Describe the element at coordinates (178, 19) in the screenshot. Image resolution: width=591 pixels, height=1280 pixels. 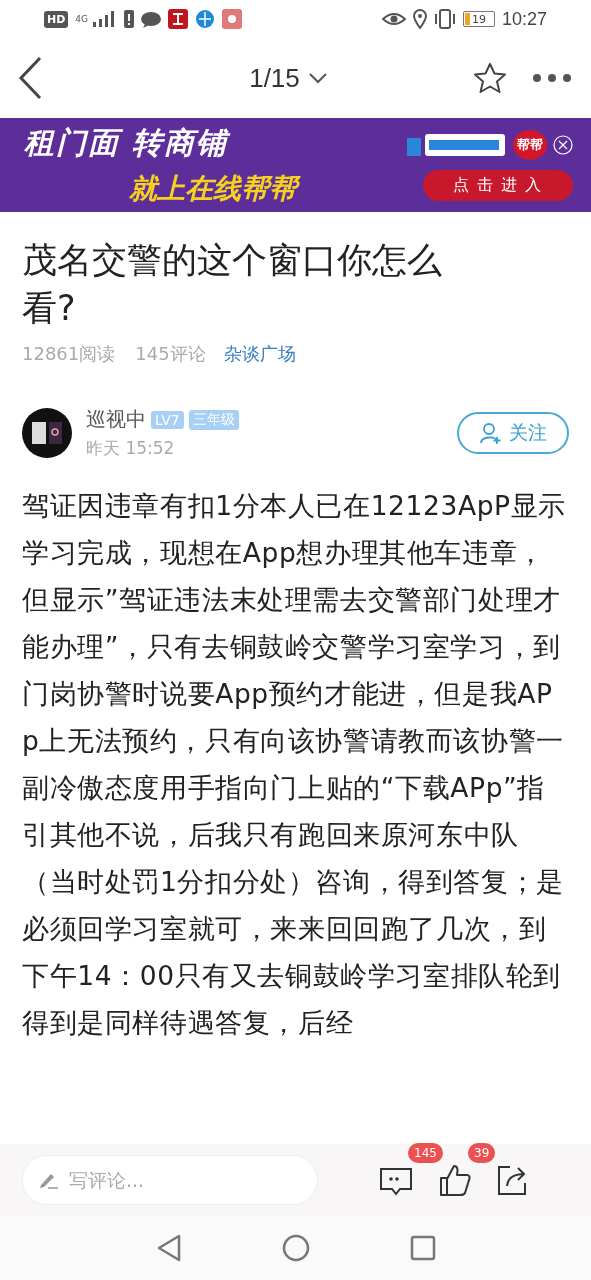
I see `app-icon` at that location.